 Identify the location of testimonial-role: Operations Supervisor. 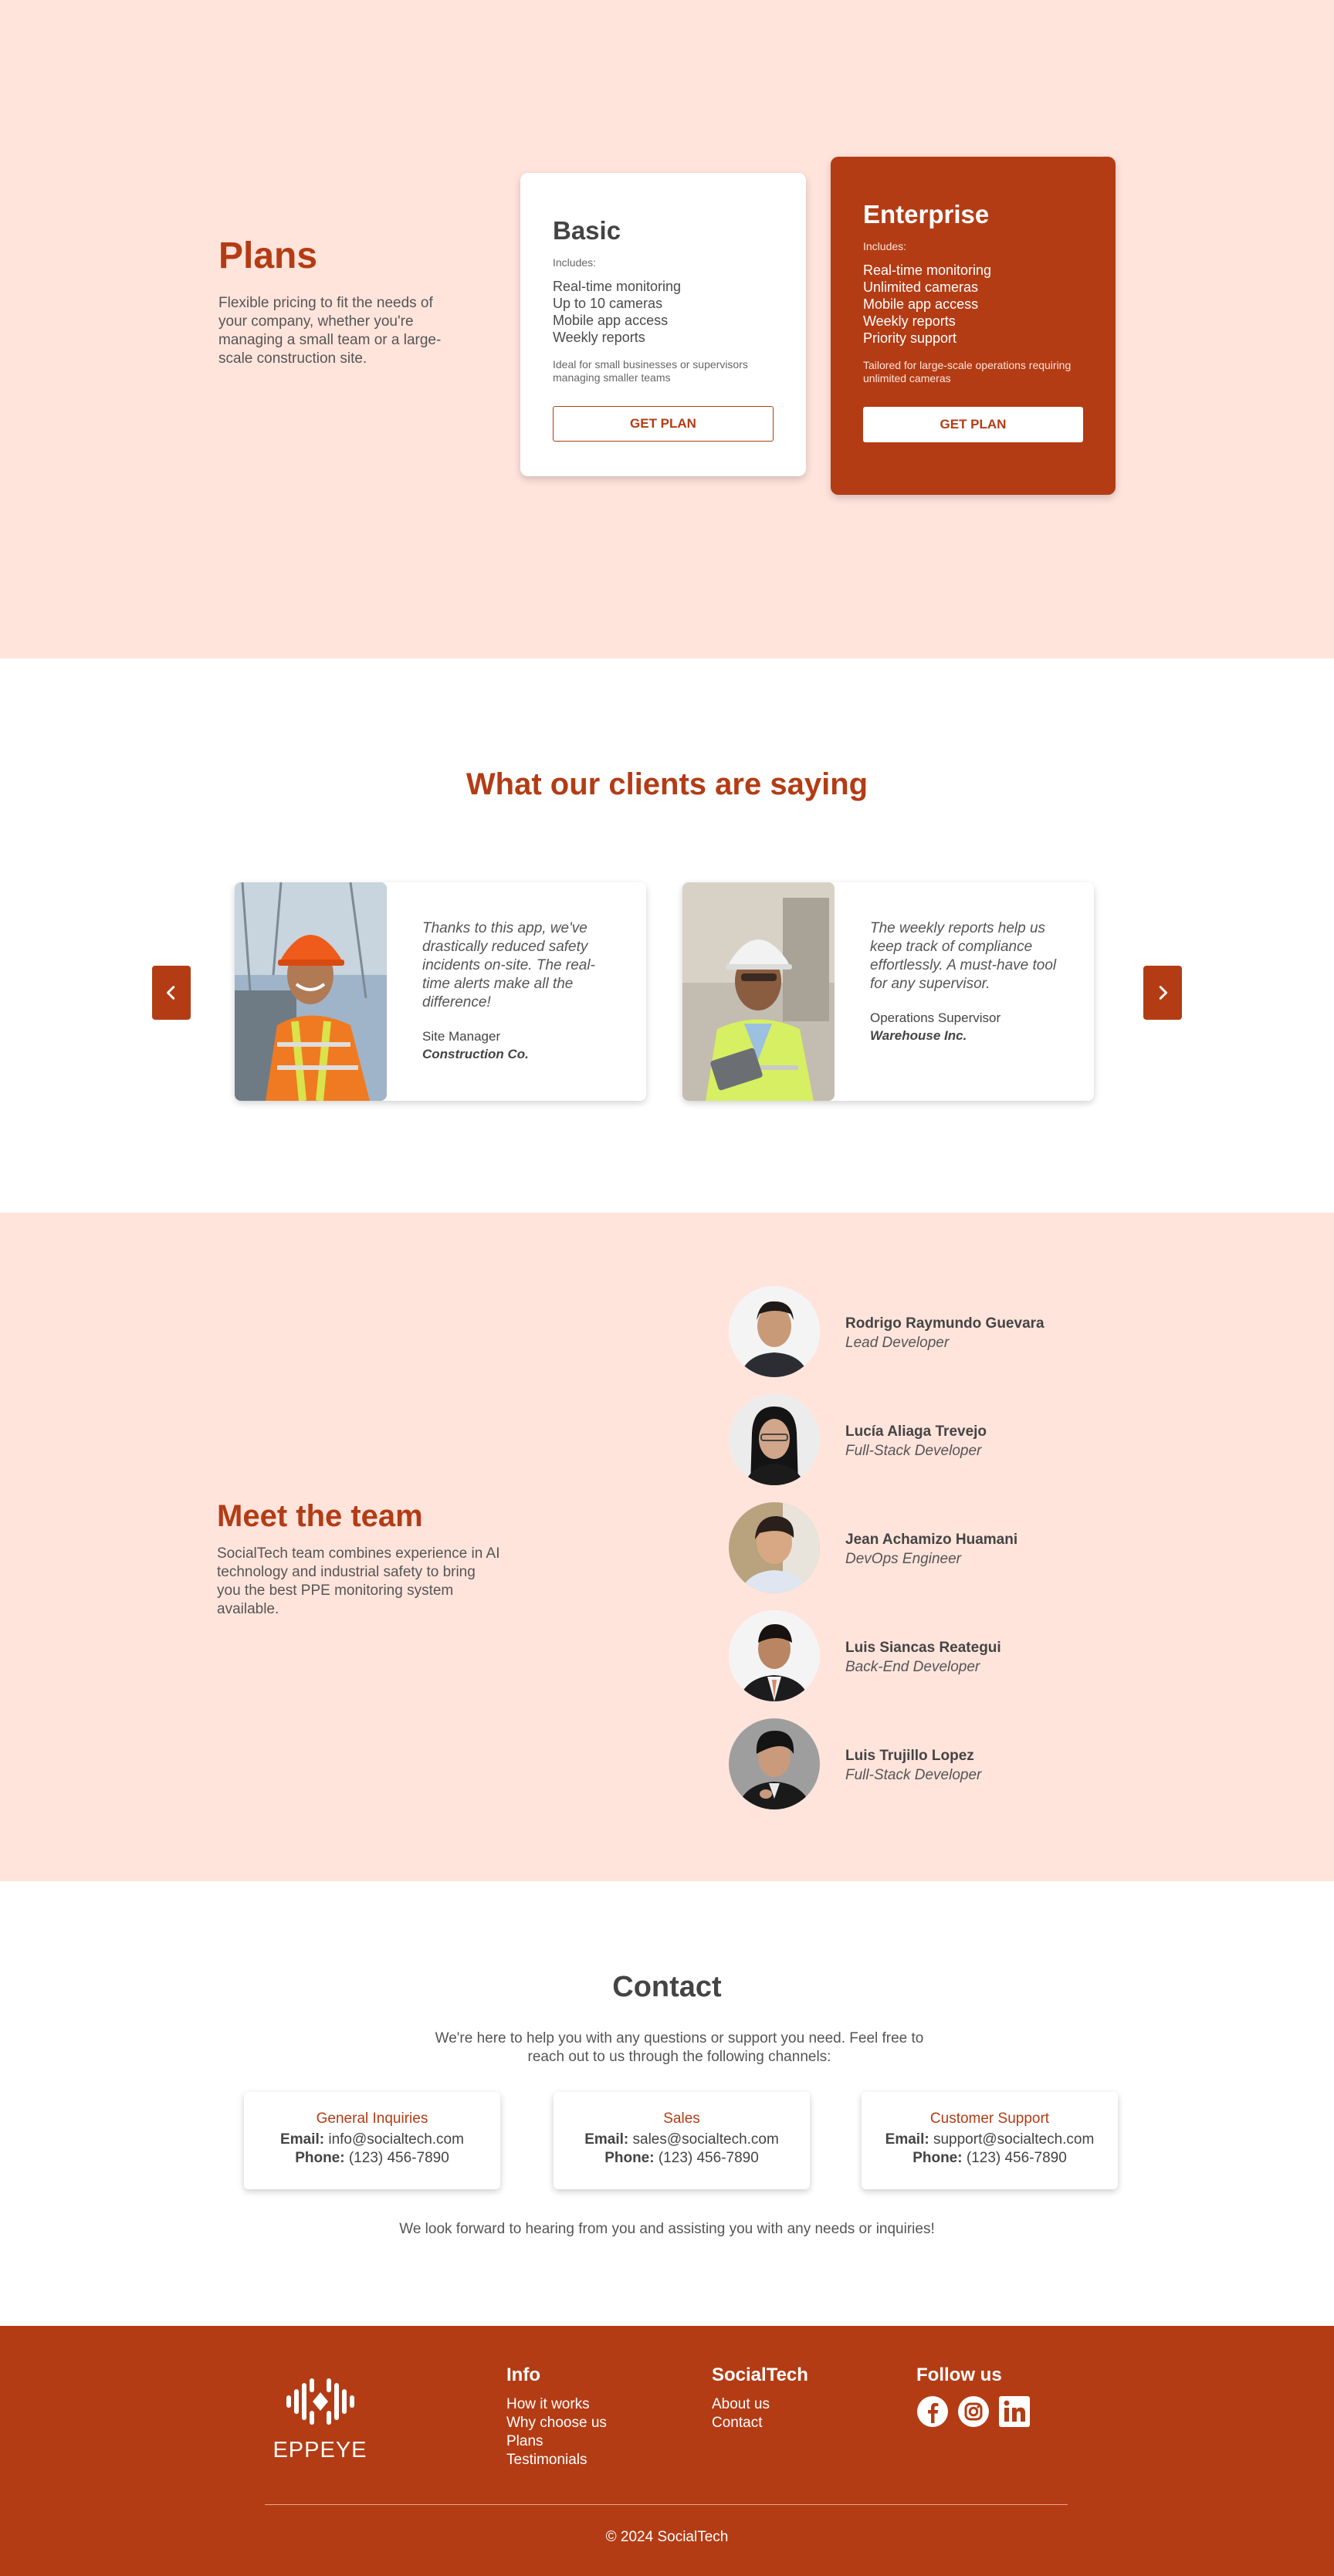
(935, 1018).